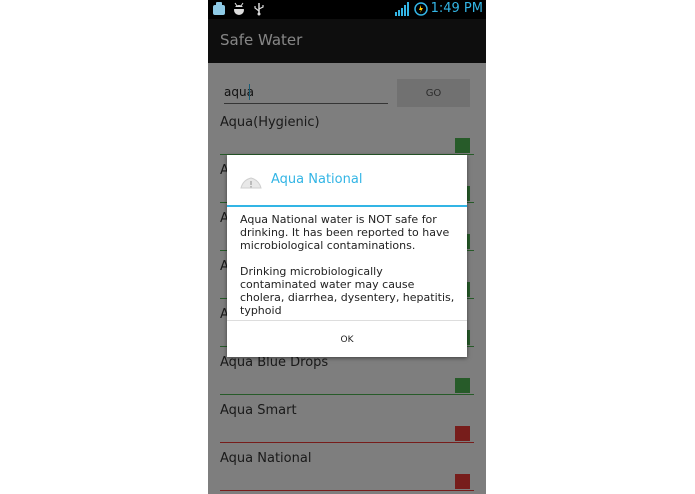 The image size is (695, 494). I want to click on android-debug-icon, so click(239, 8).